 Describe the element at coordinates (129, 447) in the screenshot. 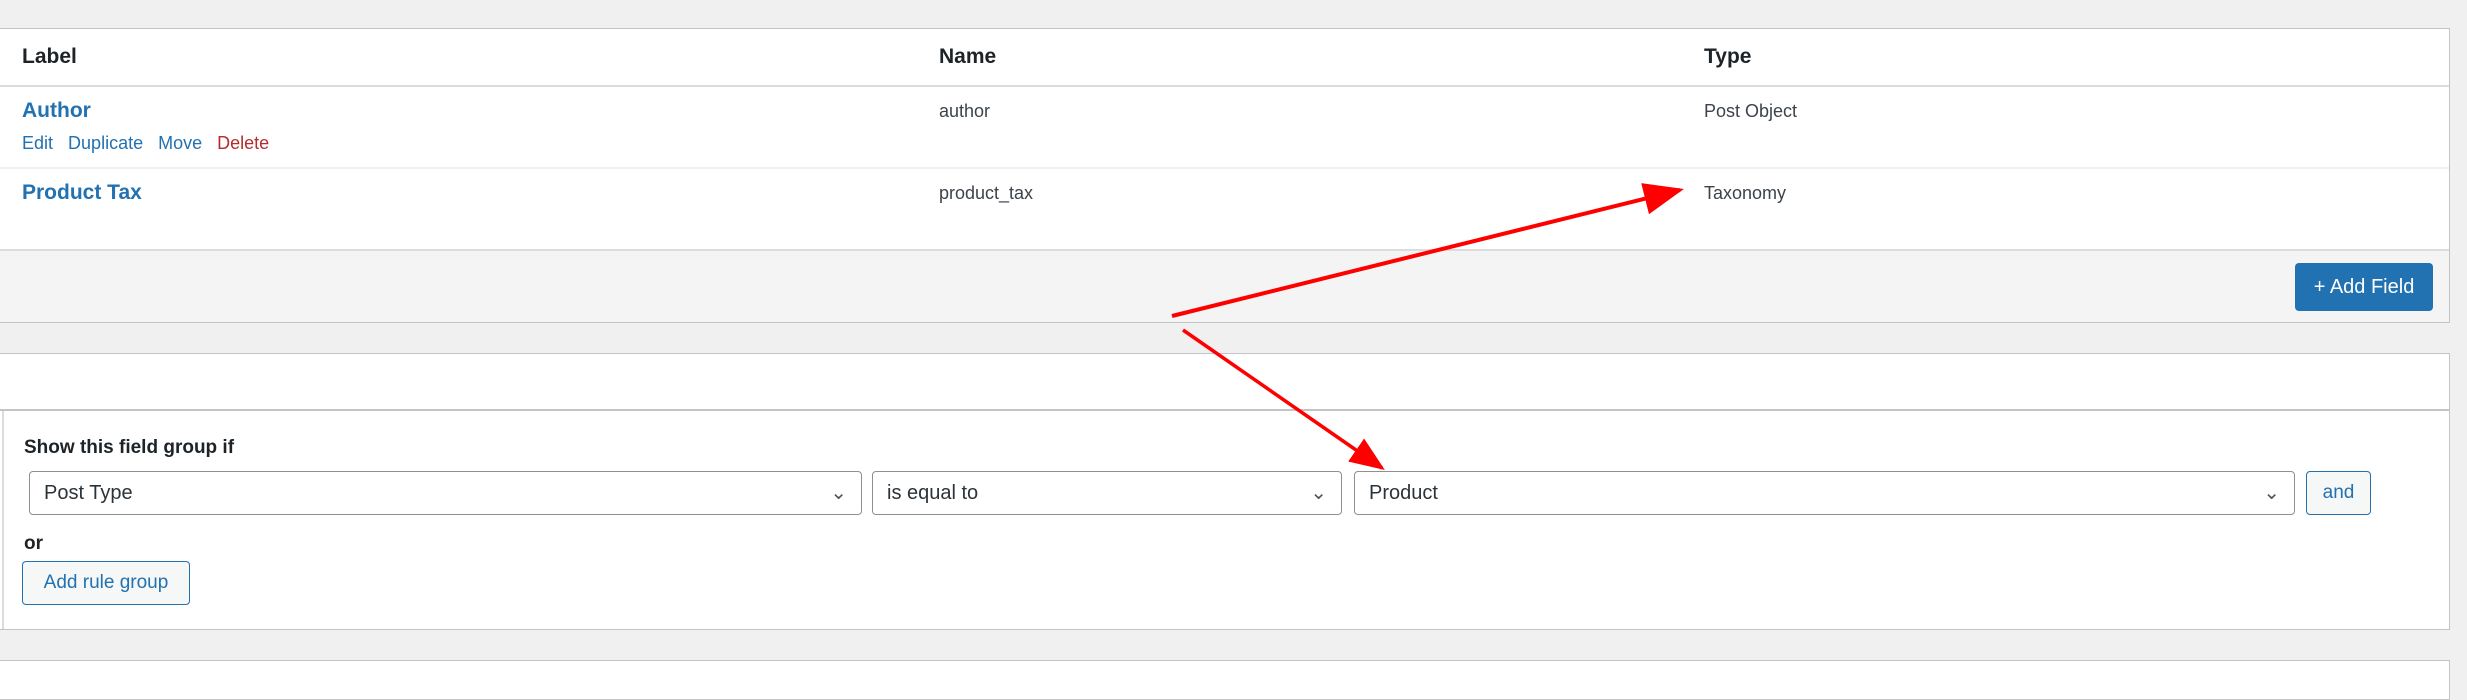

I see `rules-heading: Show this field group if` at that location.